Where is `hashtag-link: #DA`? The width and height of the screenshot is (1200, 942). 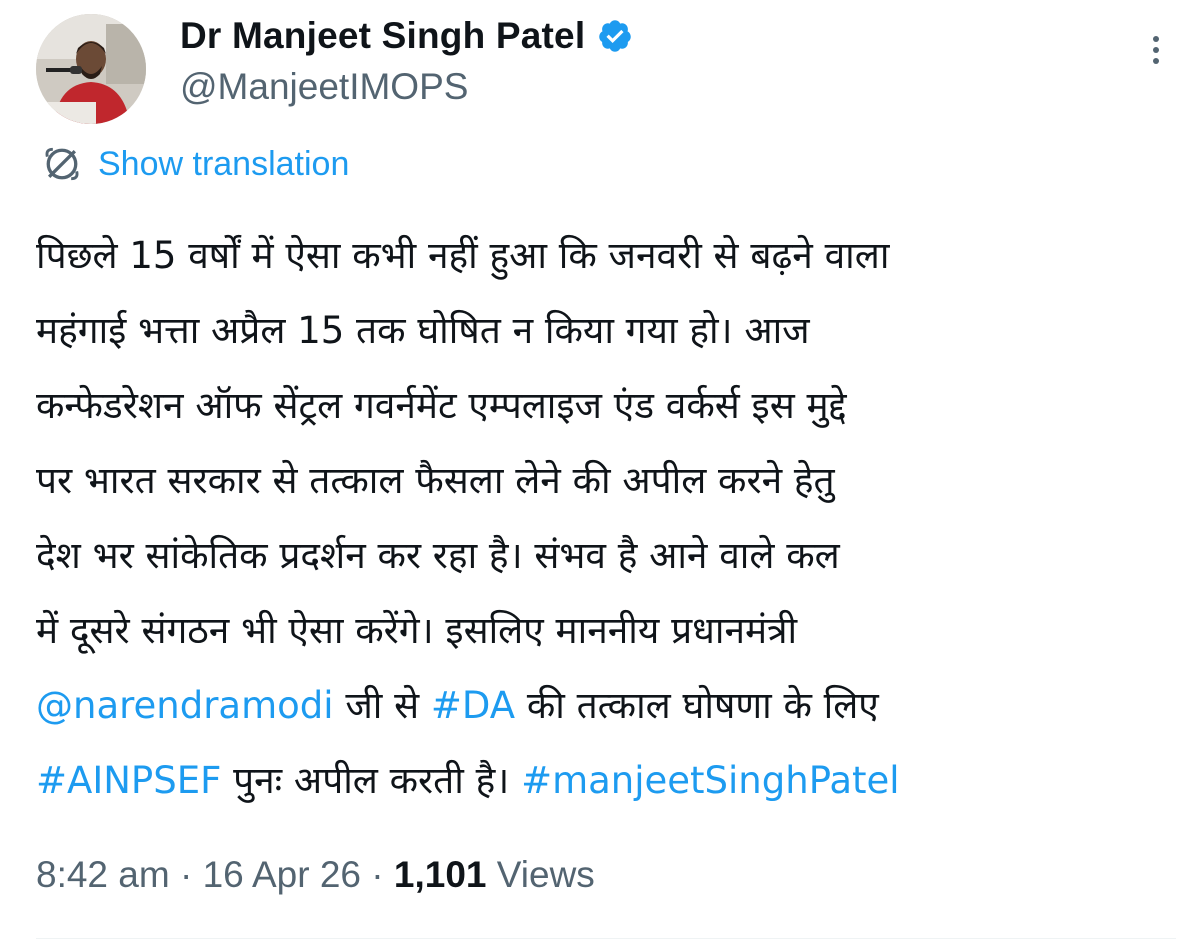
hashtag-link: #DA is located at coordinates (473, 705).